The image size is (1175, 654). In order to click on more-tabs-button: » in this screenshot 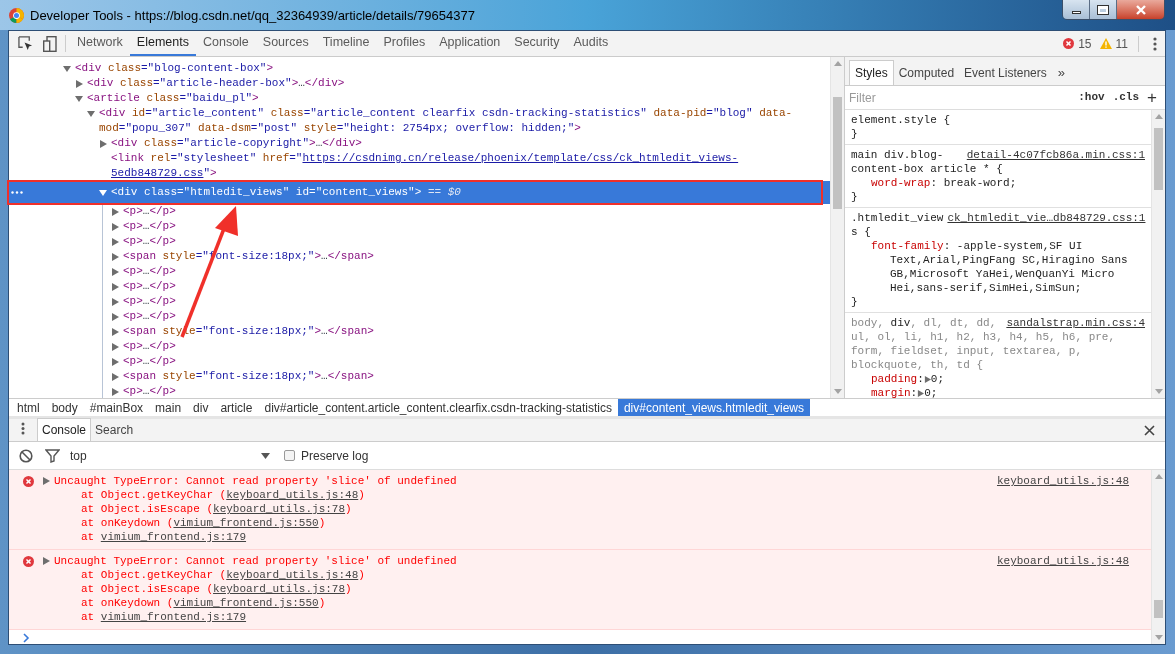, I will do `click(1061, 72)`.